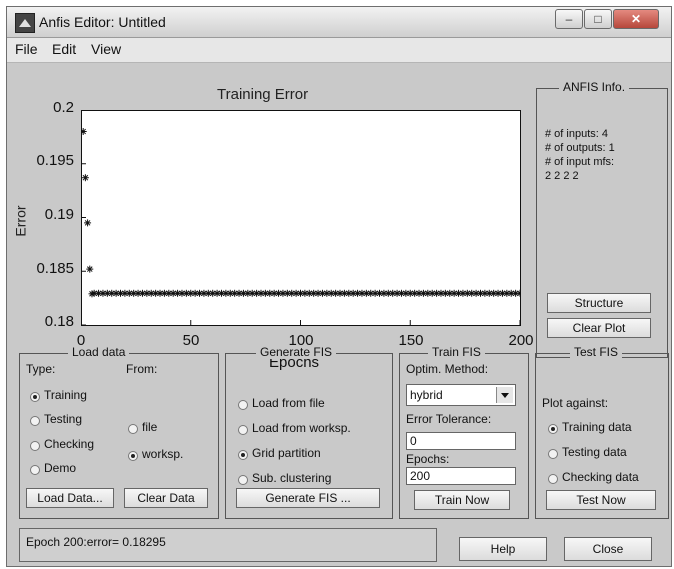  What do you see at coordinates (428, 459) in the screenshot?
I see `epochs-label: Epochs:` at bounding box center [428, 459].